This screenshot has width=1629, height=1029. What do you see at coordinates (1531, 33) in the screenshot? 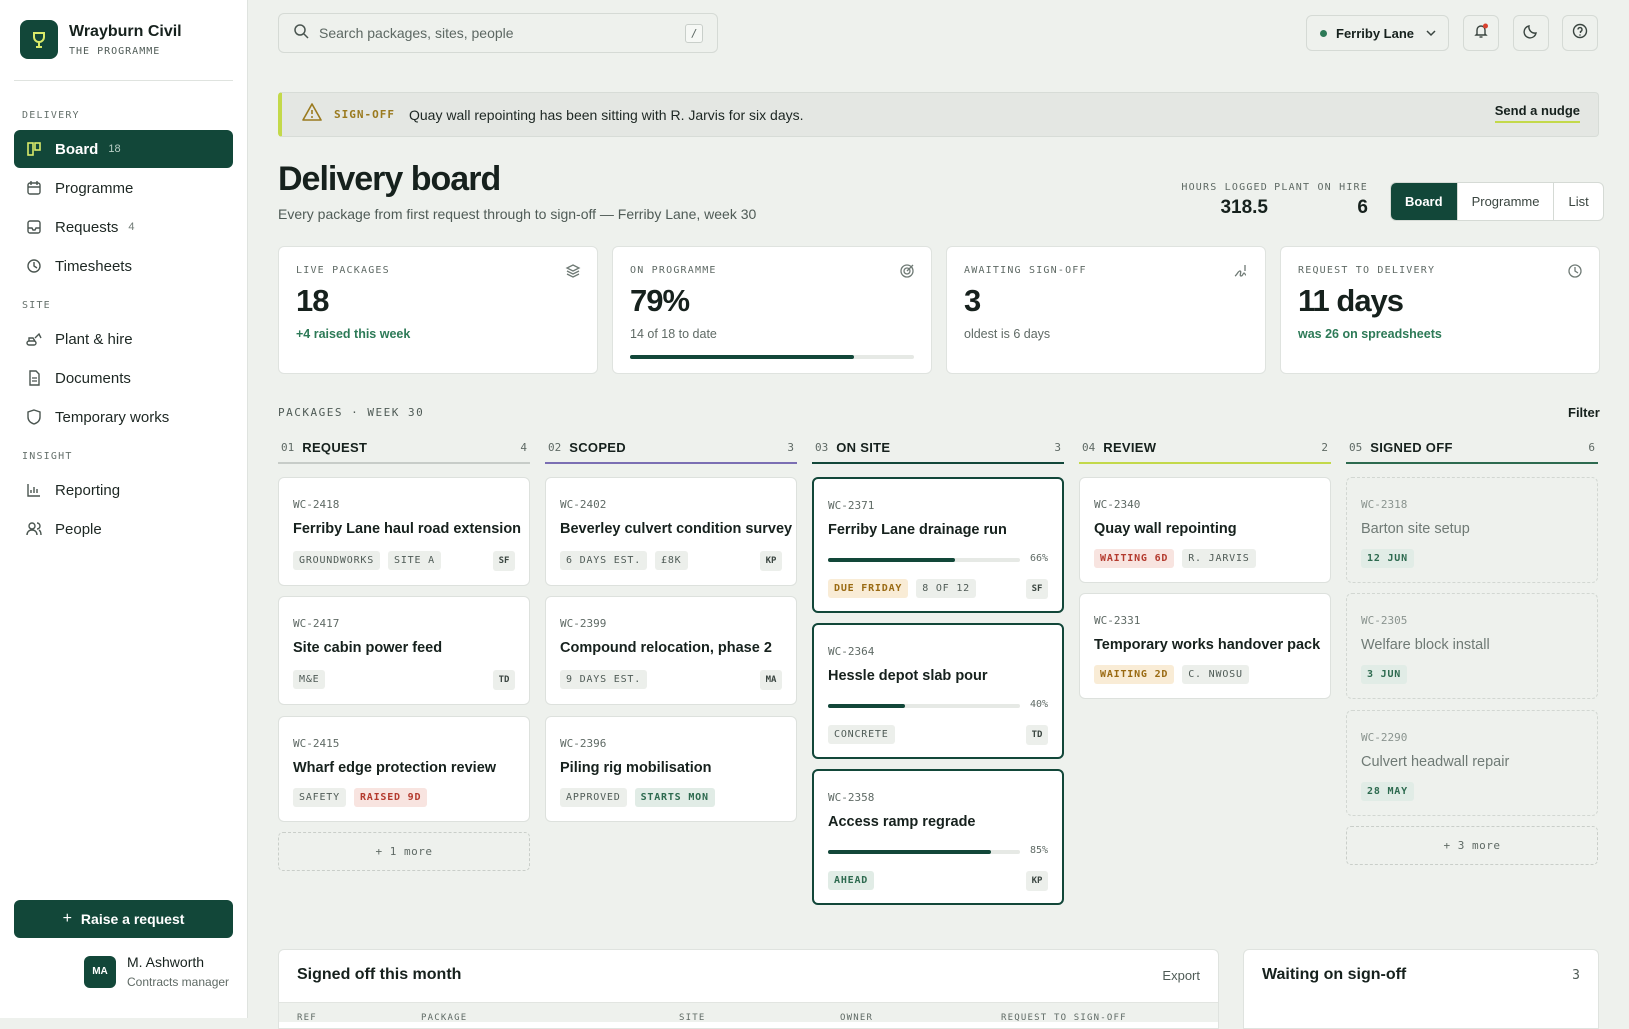
I see `theme-toggle-button` at bounding box center [1531, 33].